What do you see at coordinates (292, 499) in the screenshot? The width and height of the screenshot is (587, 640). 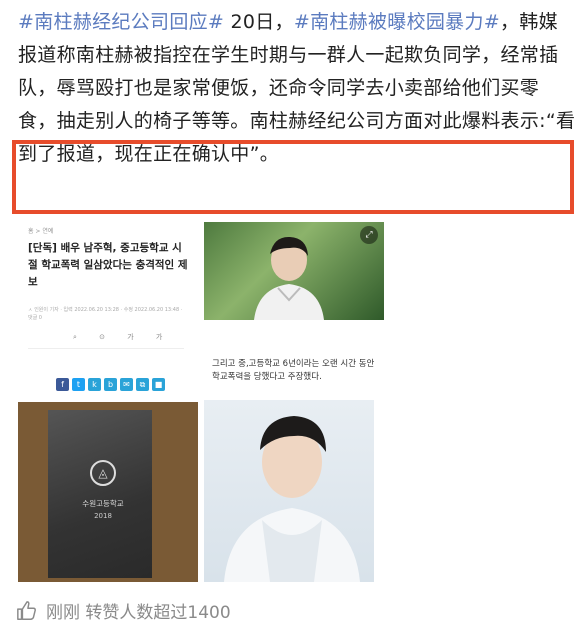 I see `person-portrait` at bounding box center [292, 499].